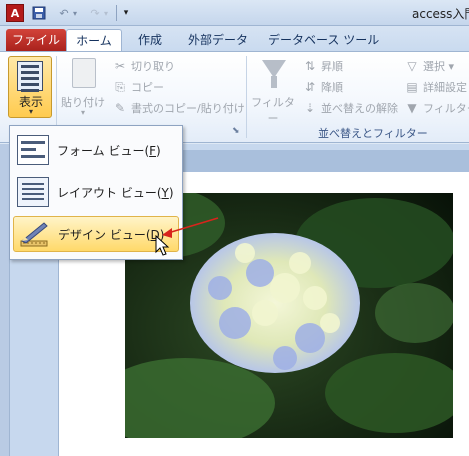 This screenshot has width=469, height=456. What do you see at coordinates (36, 40) in the screenshot?
I see `tab-file: ファイル` at bounding box center [36, 40].